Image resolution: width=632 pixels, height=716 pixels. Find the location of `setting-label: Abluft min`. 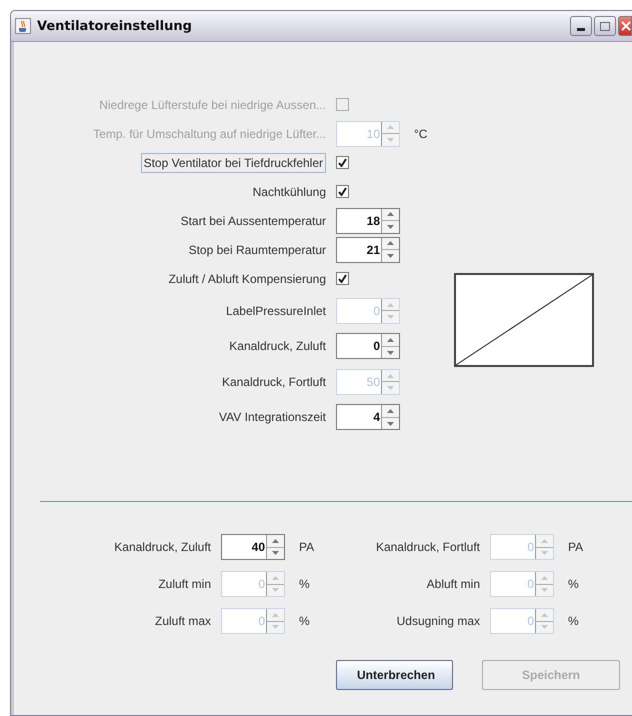

setting-label: Abluft min is located at coordinates (453, 584).